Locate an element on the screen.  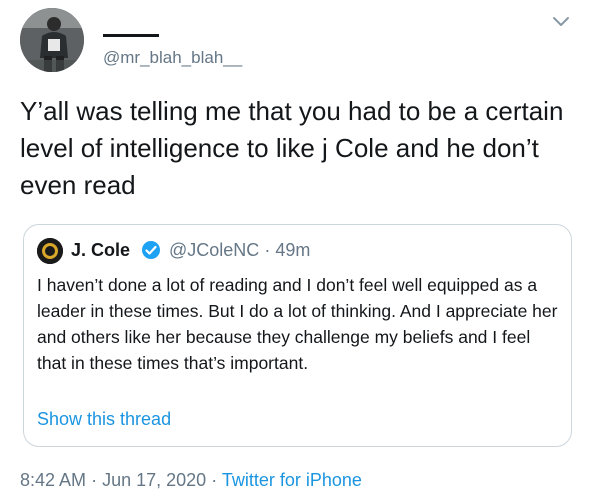
quoted-author-avatar is located at coordinates (50, 251).